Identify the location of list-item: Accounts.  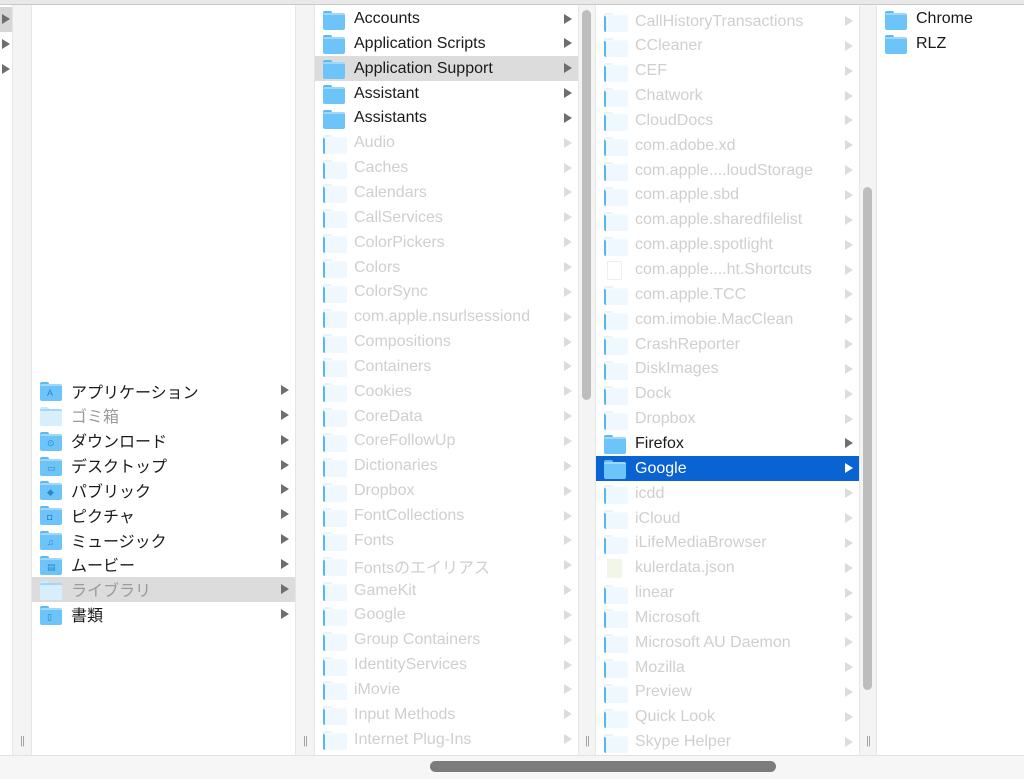
(446, 19).